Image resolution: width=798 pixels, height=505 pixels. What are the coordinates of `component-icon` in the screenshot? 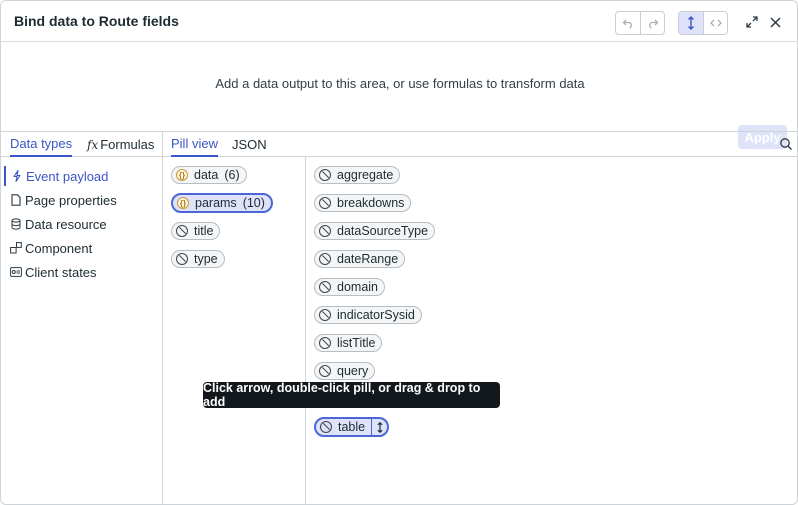 It's located at (16, 248).